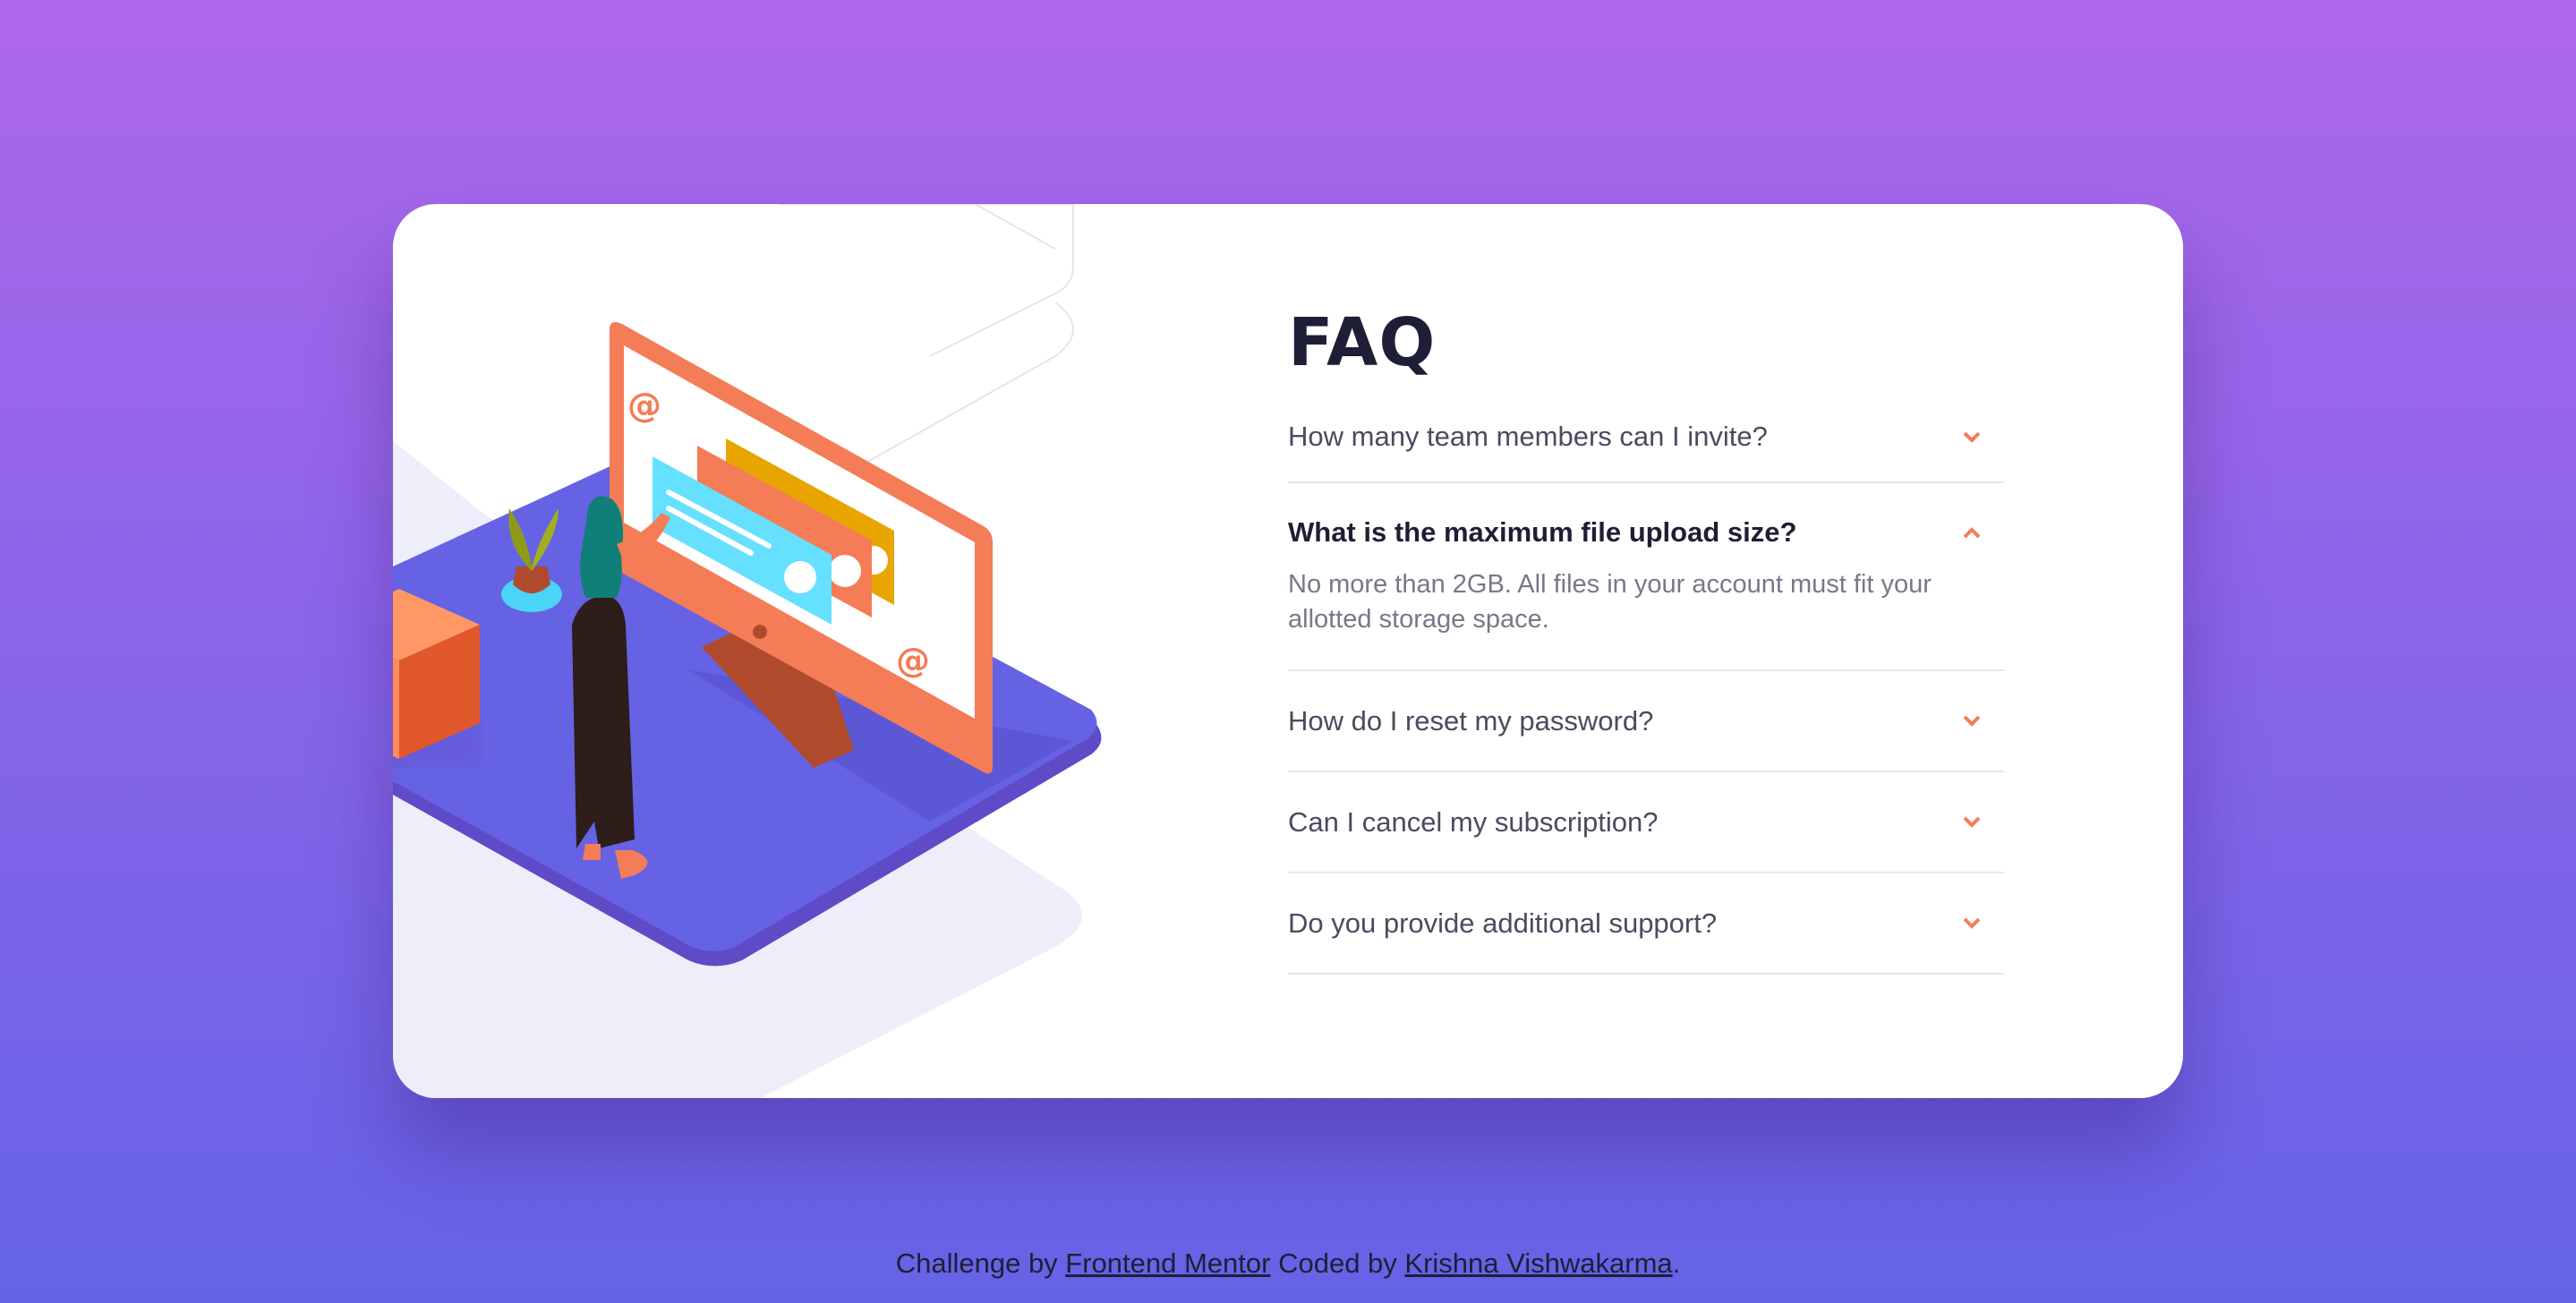 This screenshot has width=2576, height=1303. Describe the element at coordinates (1362, 342) in the screenshot. I see `faq-title: FAQ` at that location.